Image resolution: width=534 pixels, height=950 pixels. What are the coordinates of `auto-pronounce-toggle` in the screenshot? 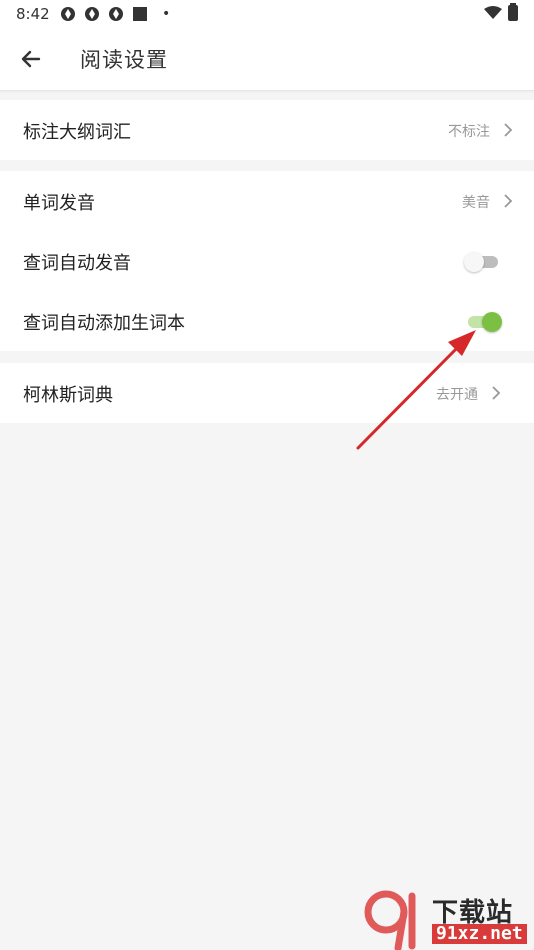 It's located at (483, 261).